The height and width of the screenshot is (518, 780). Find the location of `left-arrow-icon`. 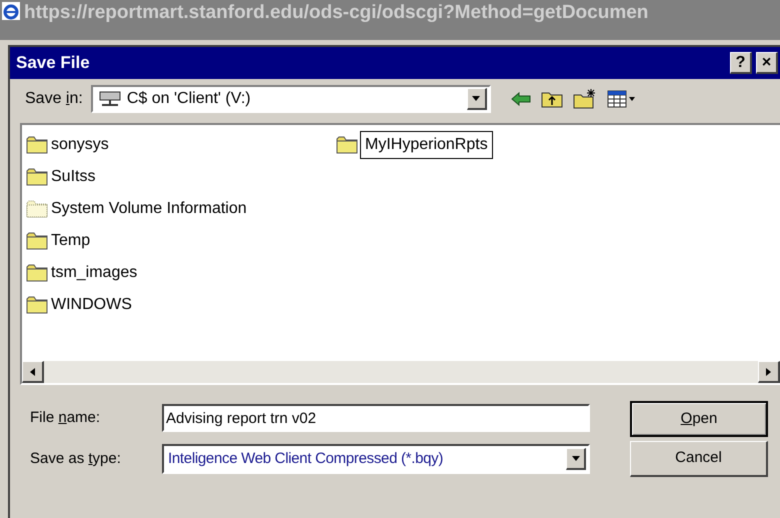

left-arrow-icon is located at coordinates (32, 372).